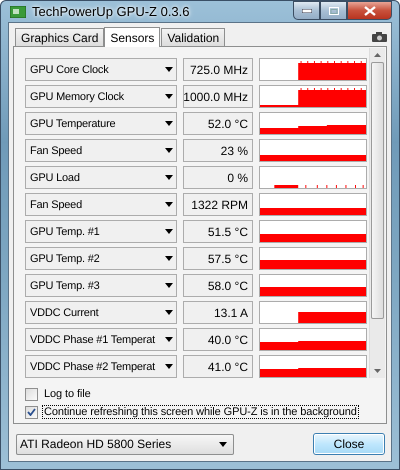  Describe the element at coordinates (349, 444) in the screenshot. I see `close-button: Close` at that location.